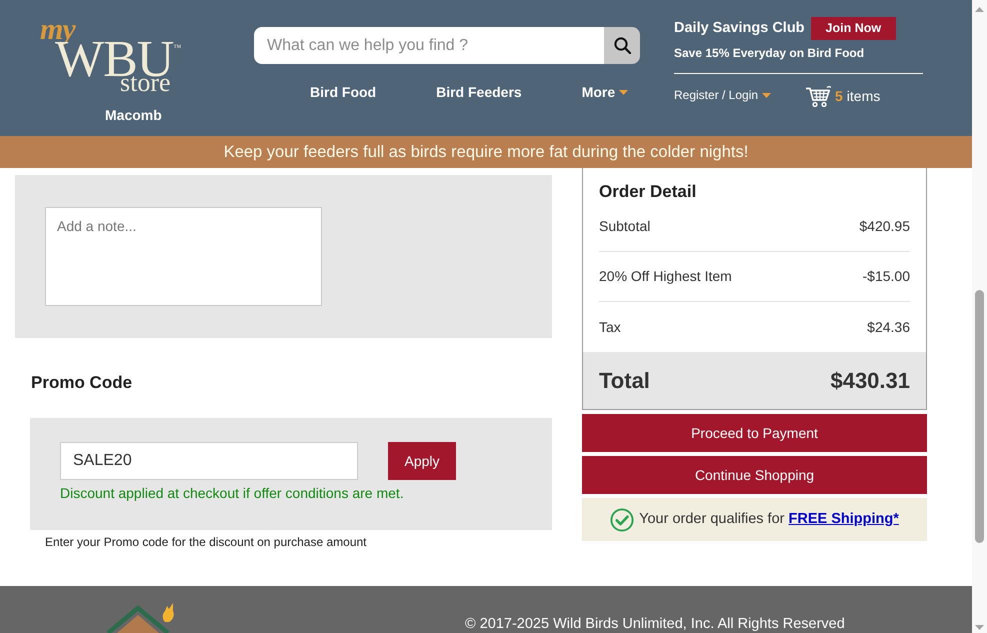 The height and width of the screenshot is (633, 987). I want to click on line-label: 20% Off Highest Item, so click(665, 276).